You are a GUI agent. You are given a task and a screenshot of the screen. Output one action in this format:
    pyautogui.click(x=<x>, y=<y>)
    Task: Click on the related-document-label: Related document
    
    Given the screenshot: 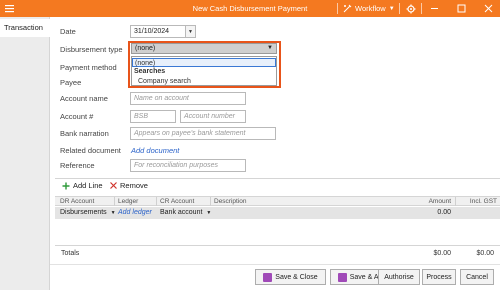 What is the action you would take?
    pyautogui.click(x=90, y=150)
    